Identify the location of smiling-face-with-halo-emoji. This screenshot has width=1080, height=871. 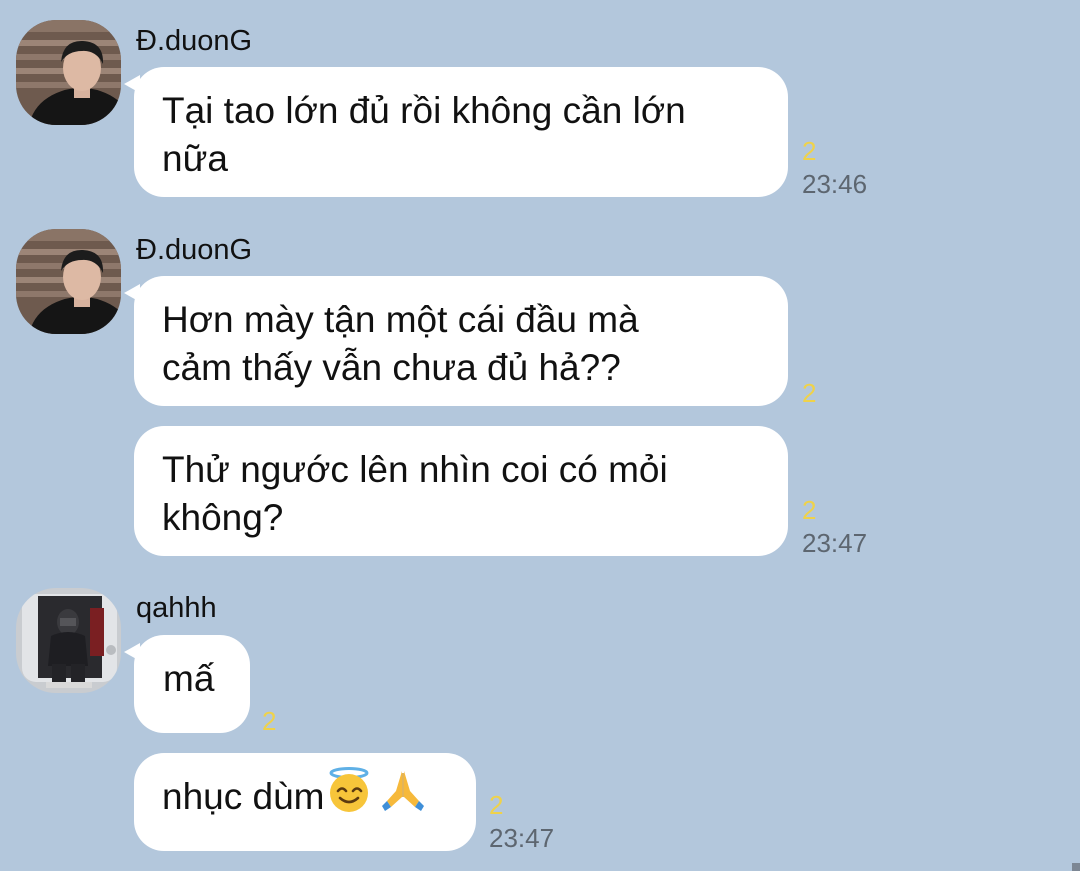
(350, 796).